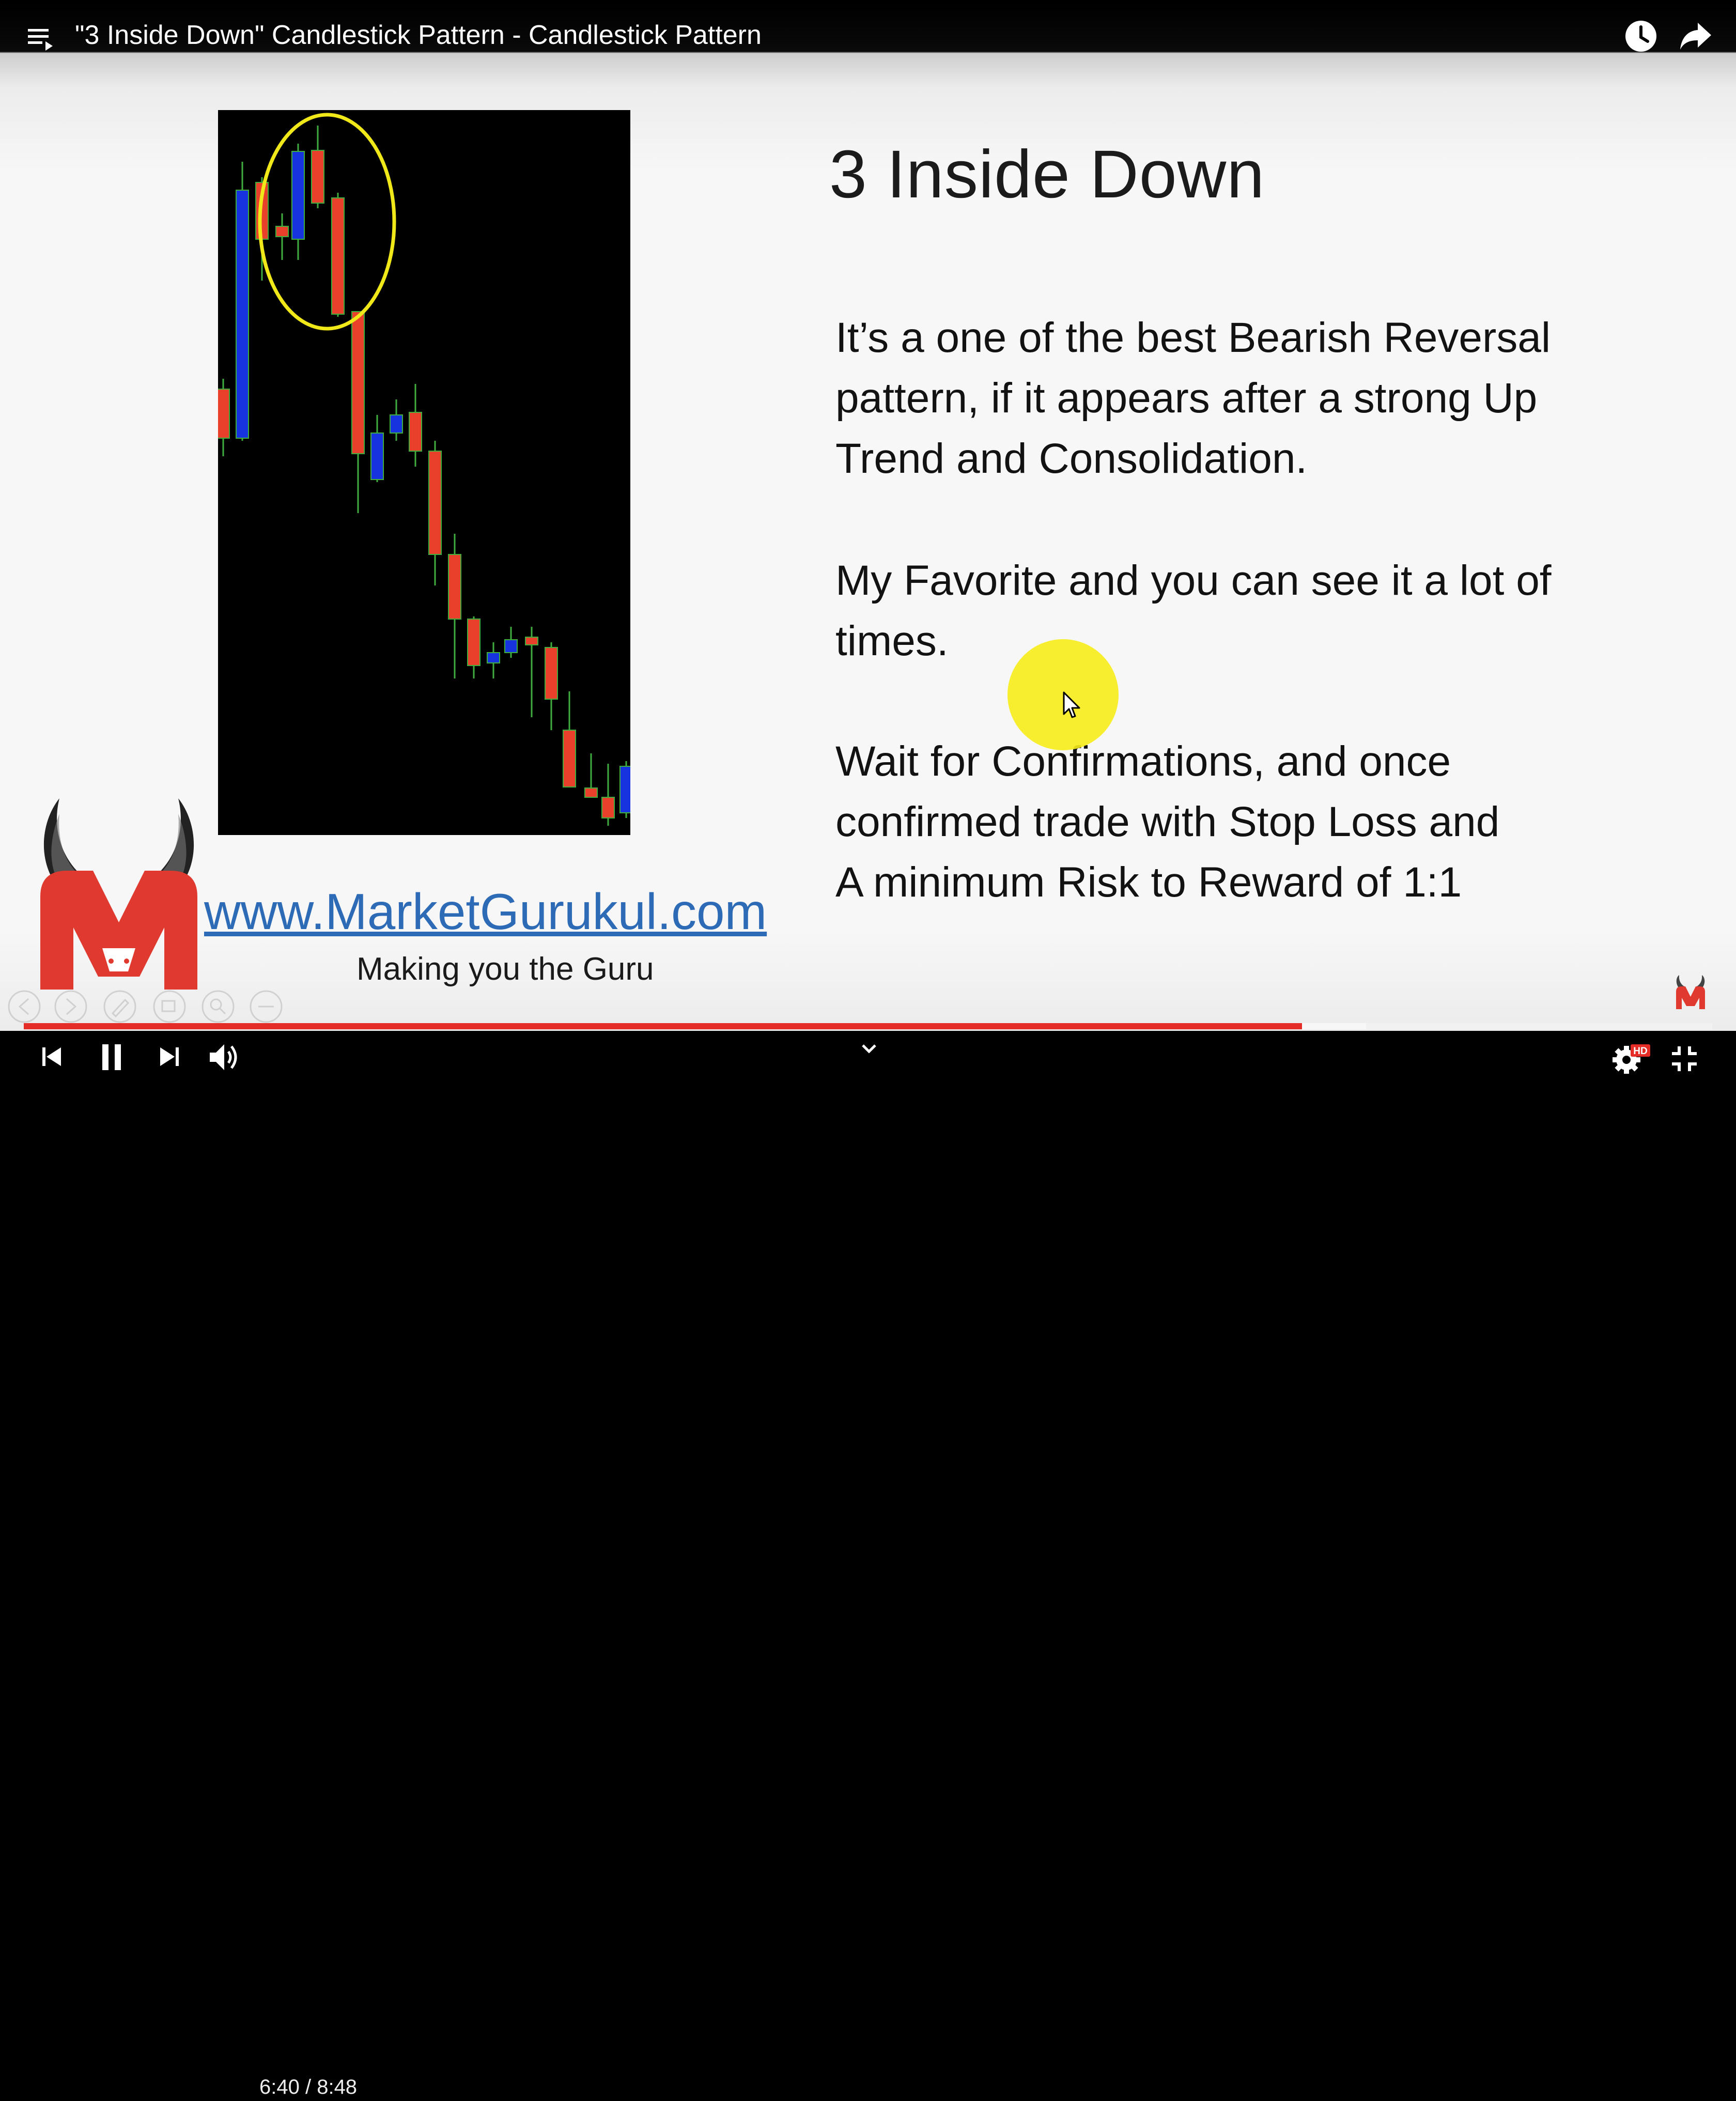  Describe the element at coordinates (869, 1048) in the screenshot. I see `chevron-down-icon` at that location.